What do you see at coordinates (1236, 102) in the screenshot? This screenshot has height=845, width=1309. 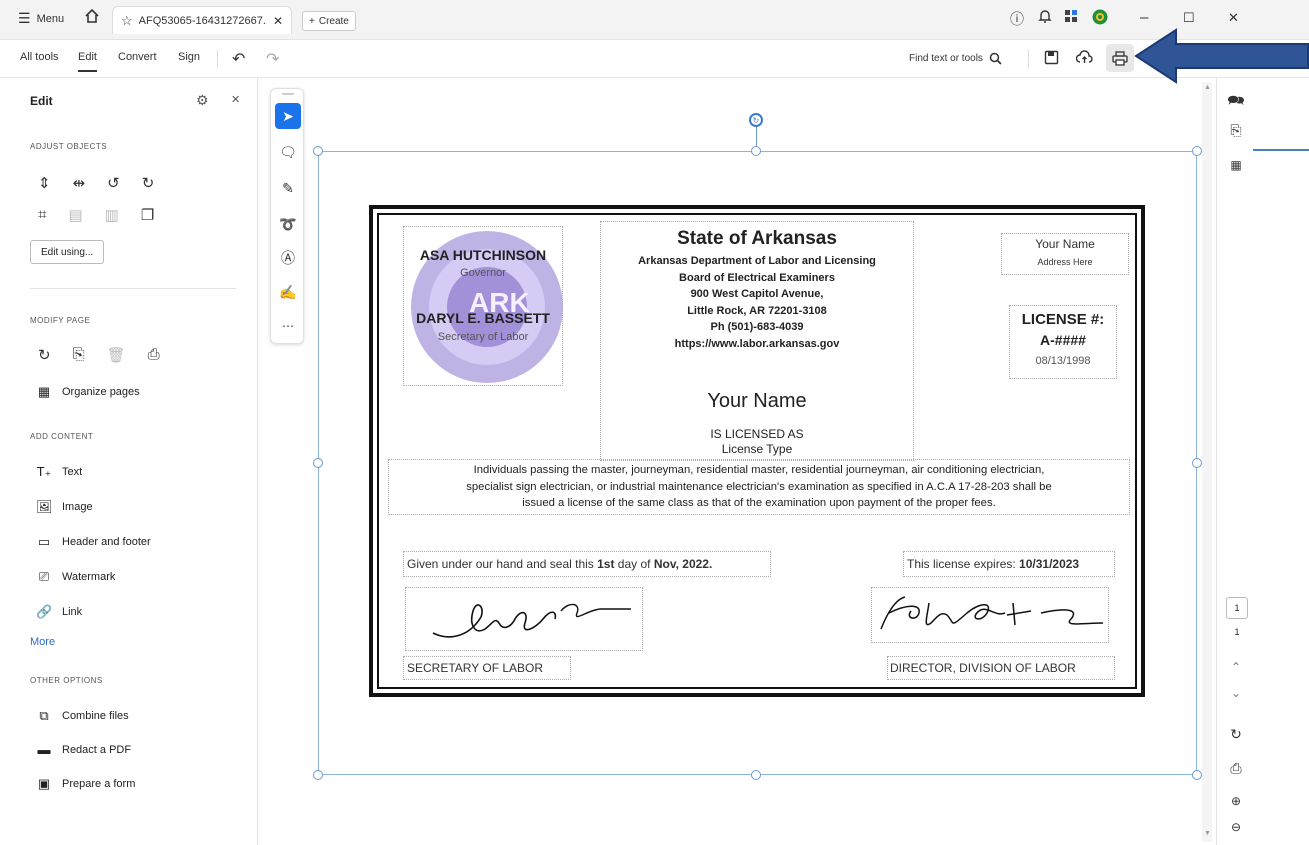 I see `comments-icon: 🗪` at bounding box center [1236, 102].